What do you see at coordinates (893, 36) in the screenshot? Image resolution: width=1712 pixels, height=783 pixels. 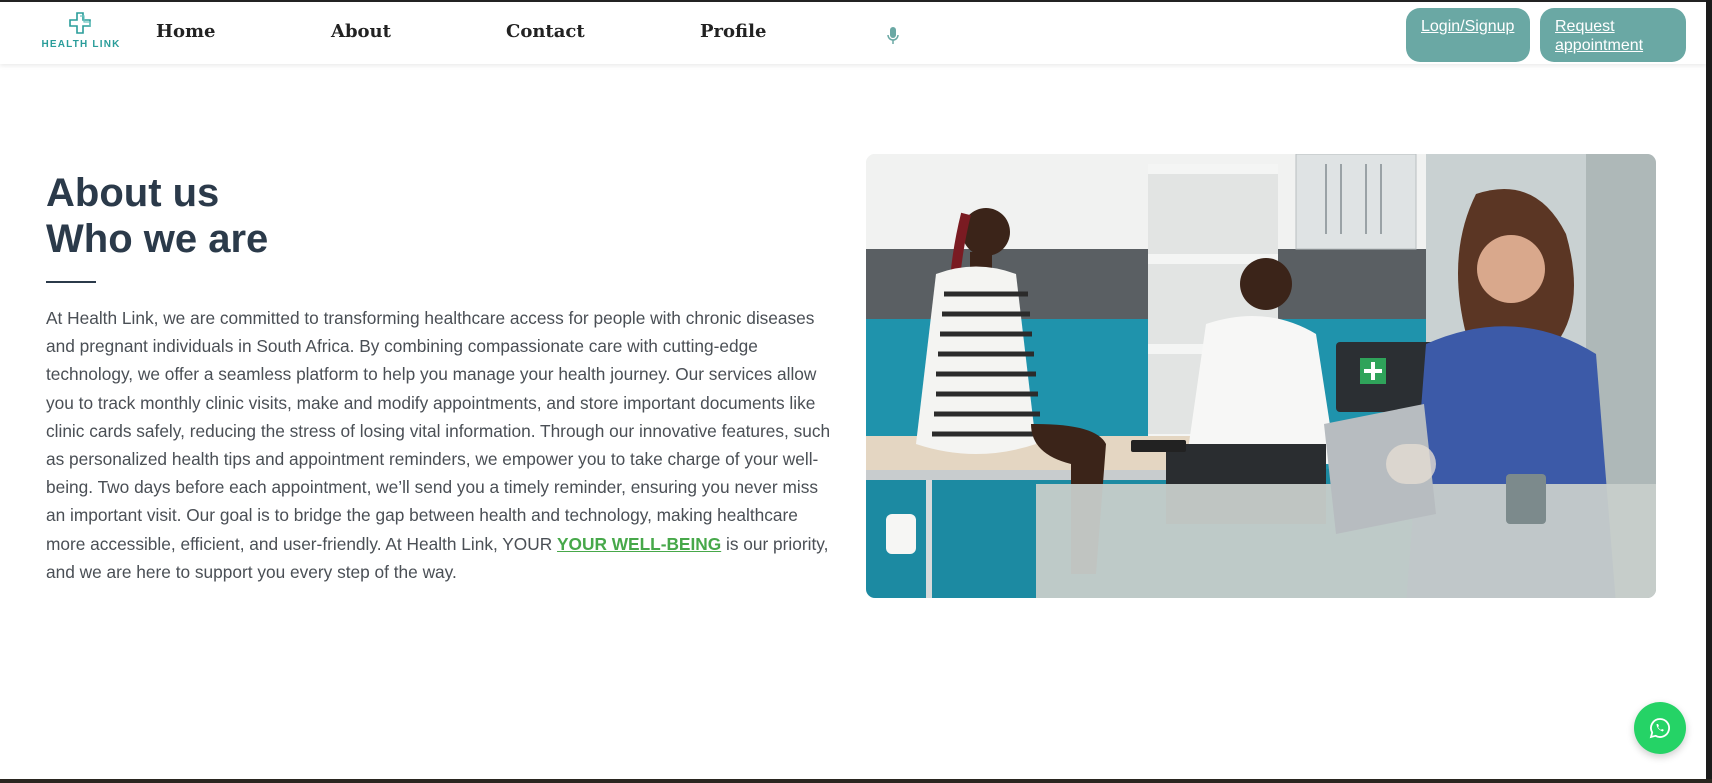 I see `microphone-icon` at bounding box center [893, 36].